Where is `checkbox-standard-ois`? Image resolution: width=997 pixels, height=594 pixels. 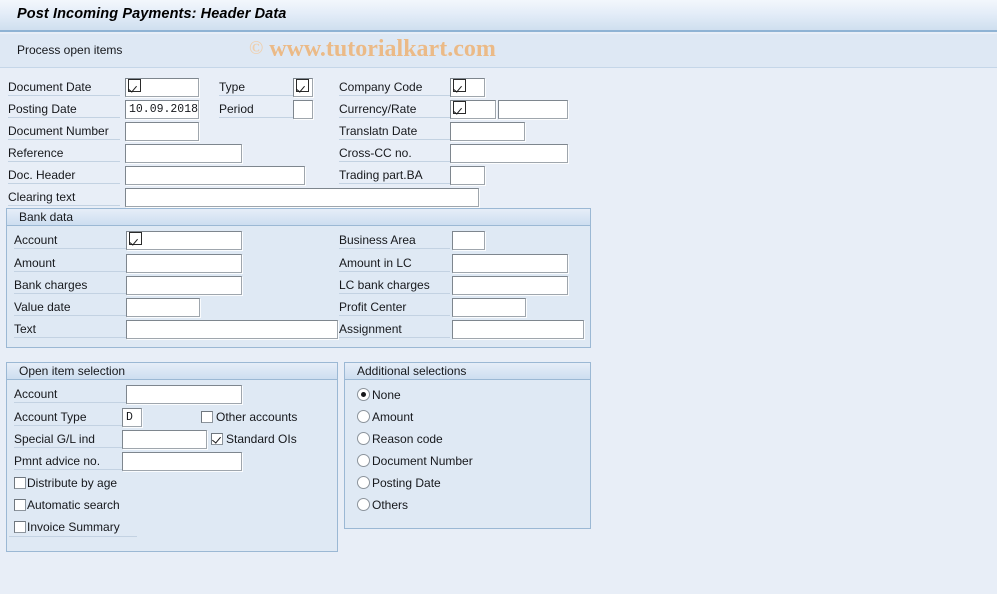
checkbox-standard-ois is located at coordinates (217, 439).